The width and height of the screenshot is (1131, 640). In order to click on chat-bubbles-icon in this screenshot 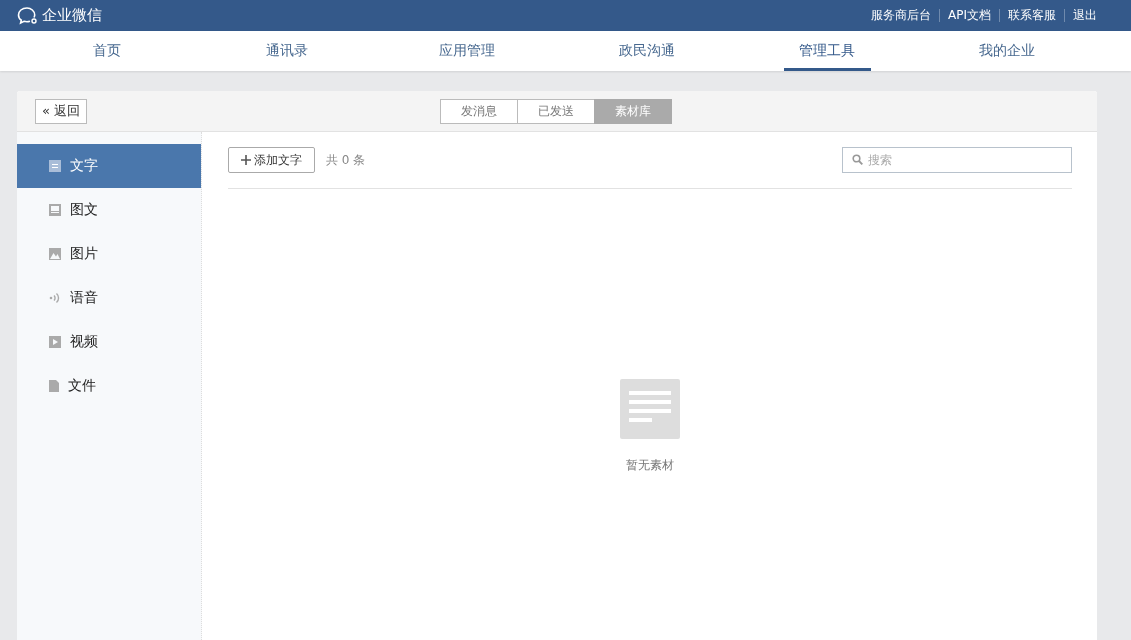, I will do `click(28, 15)`.